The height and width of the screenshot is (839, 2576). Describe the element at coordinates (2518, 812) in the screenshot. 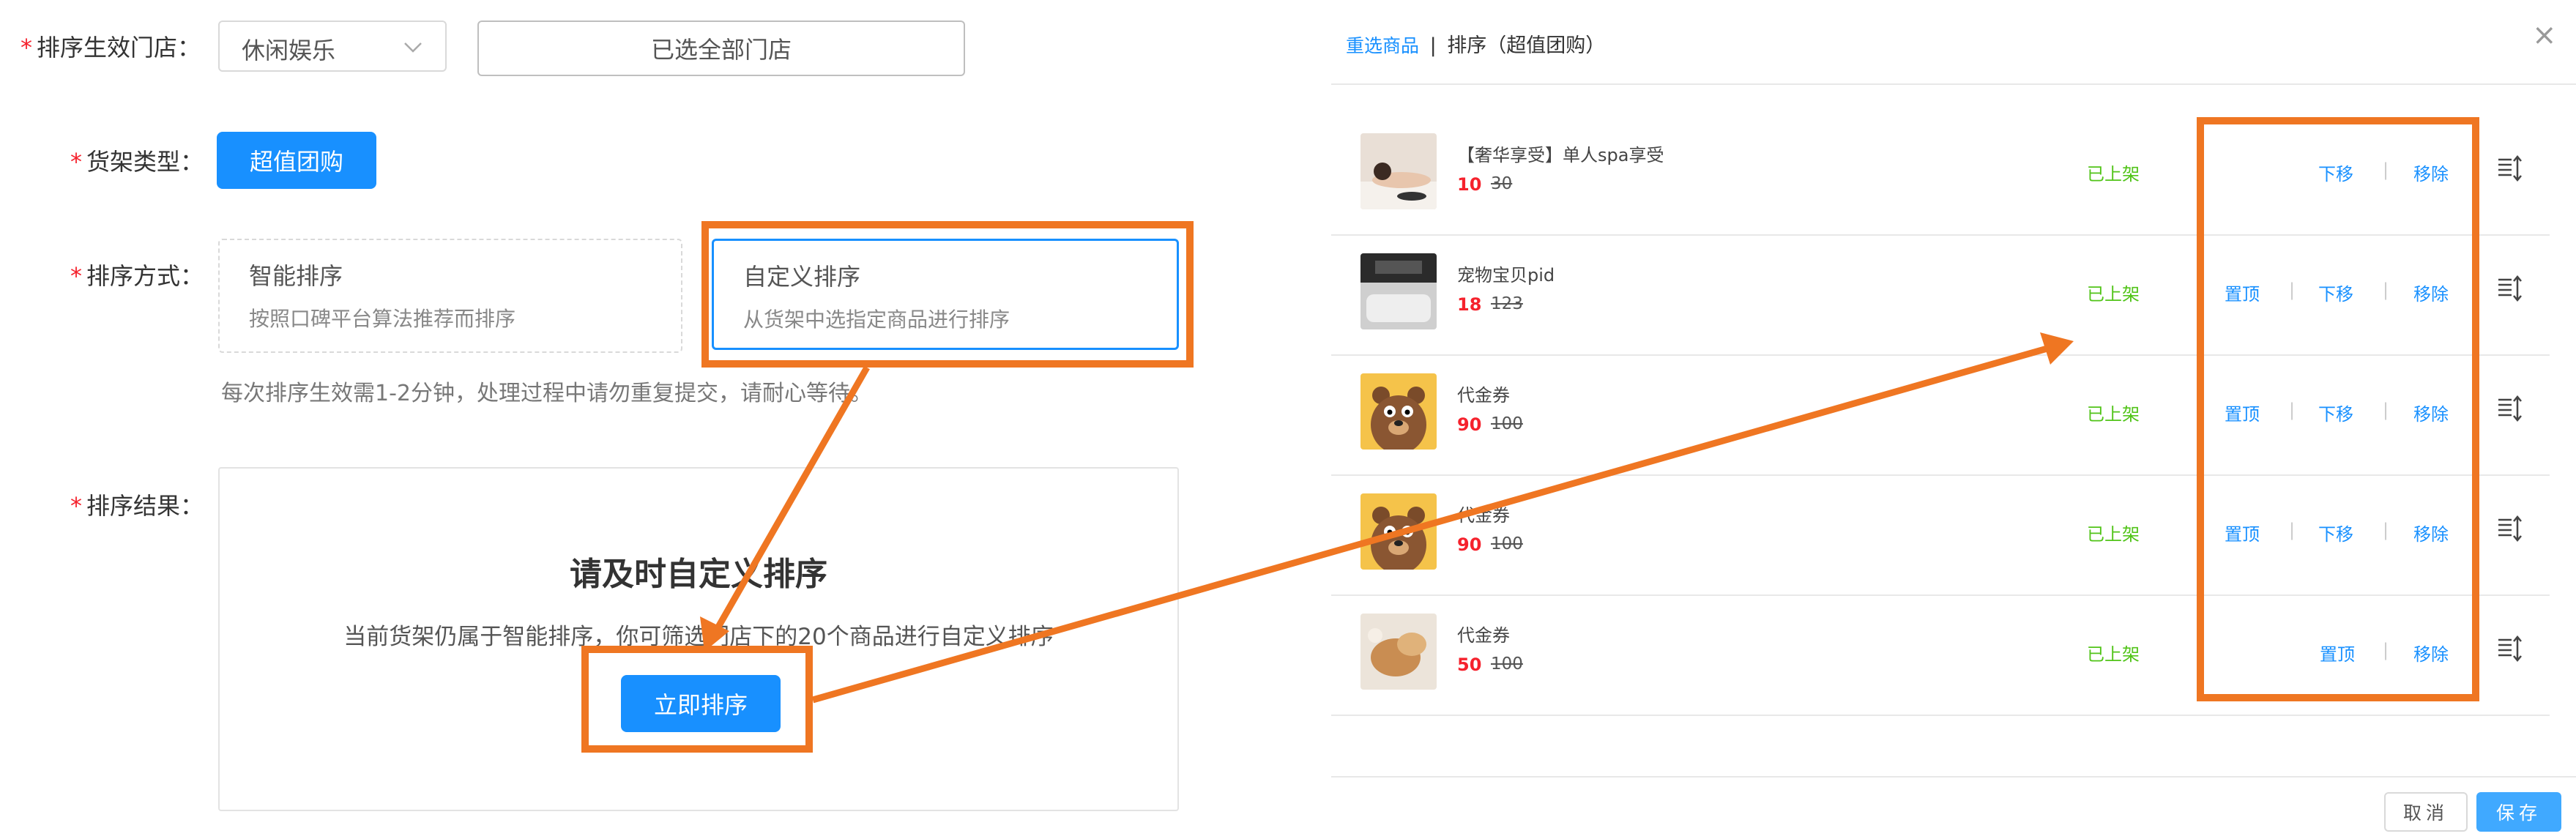

I see `save-button: 保存` at that location.